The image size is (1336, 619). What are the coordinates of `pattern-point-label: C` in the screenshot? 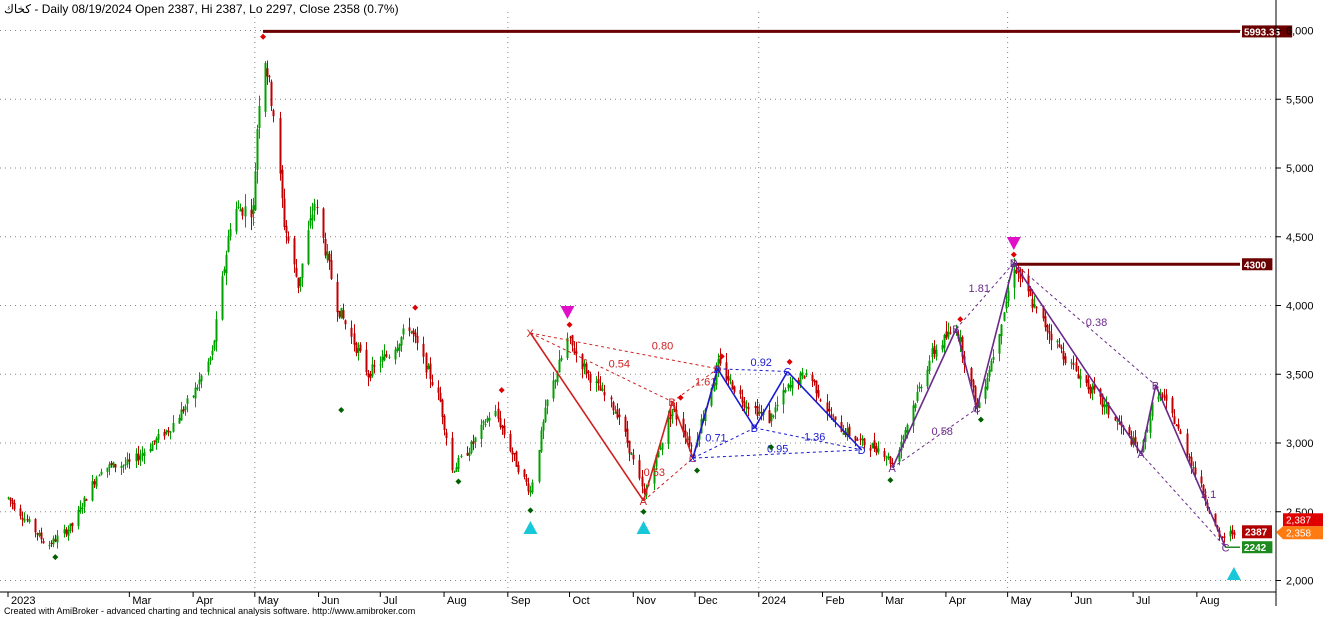 It's located at (977, 410).